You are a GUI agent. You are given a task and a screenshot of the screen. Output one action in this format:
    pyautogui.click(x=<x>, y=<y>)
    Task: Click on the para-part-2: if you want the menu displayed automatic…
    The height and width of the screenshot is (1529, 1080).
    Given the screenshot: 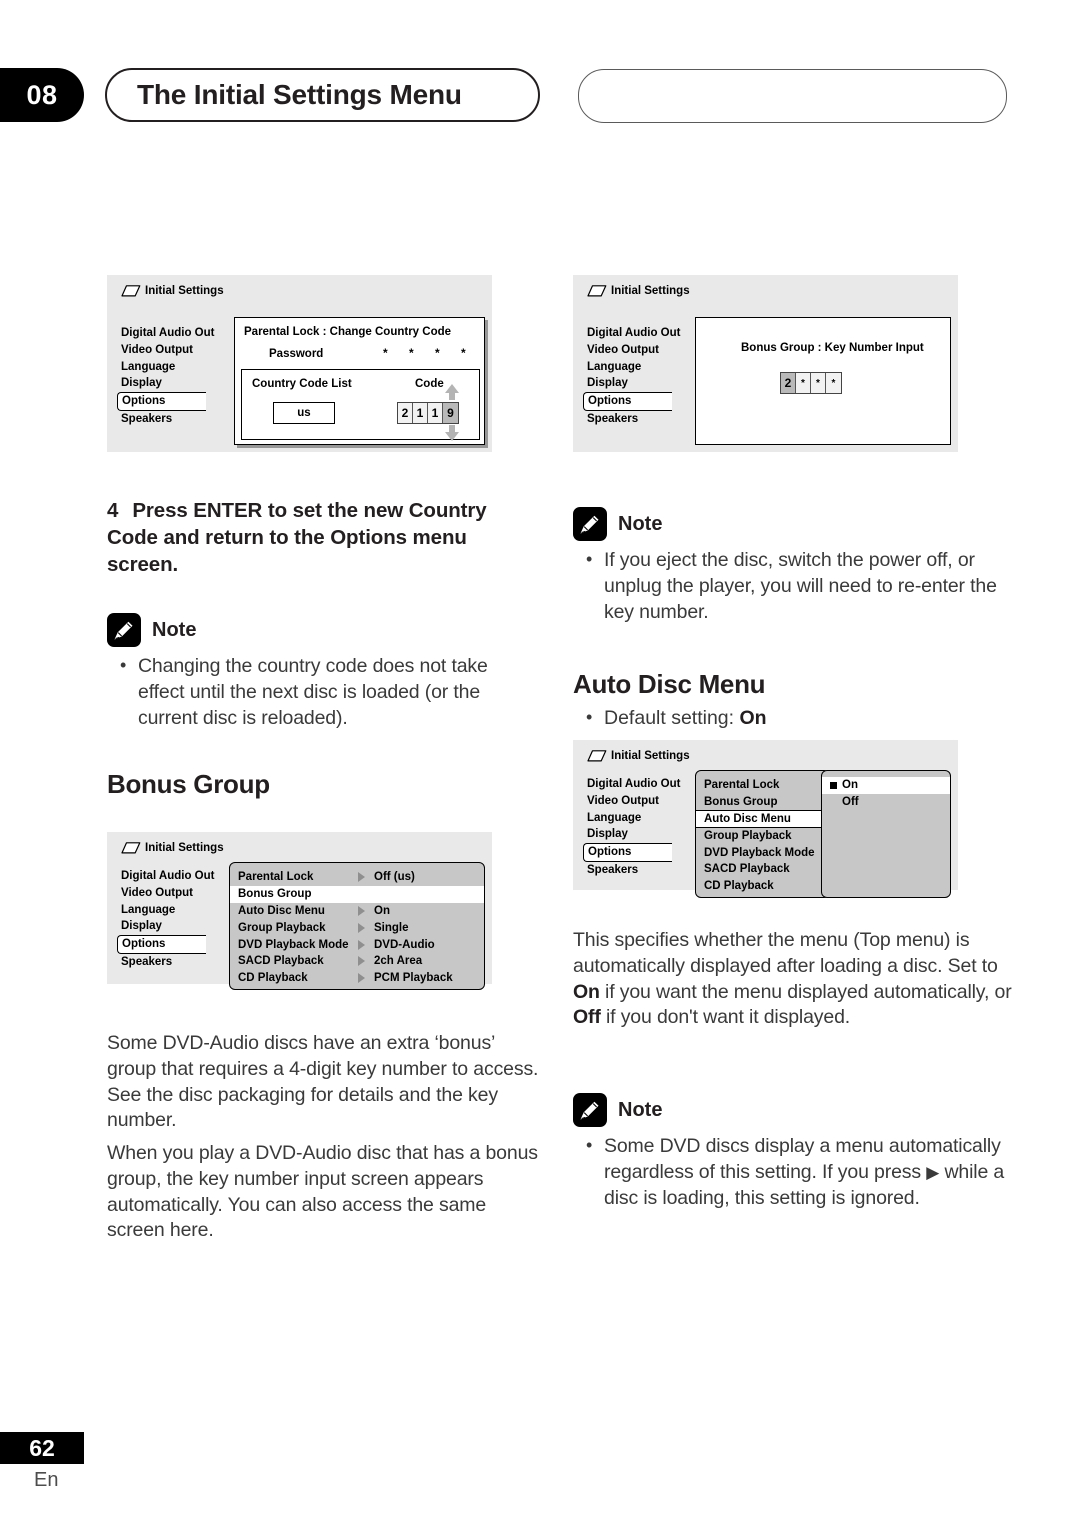 What is the action you would take?
    pyautogui.click(x=805, y=991)
    